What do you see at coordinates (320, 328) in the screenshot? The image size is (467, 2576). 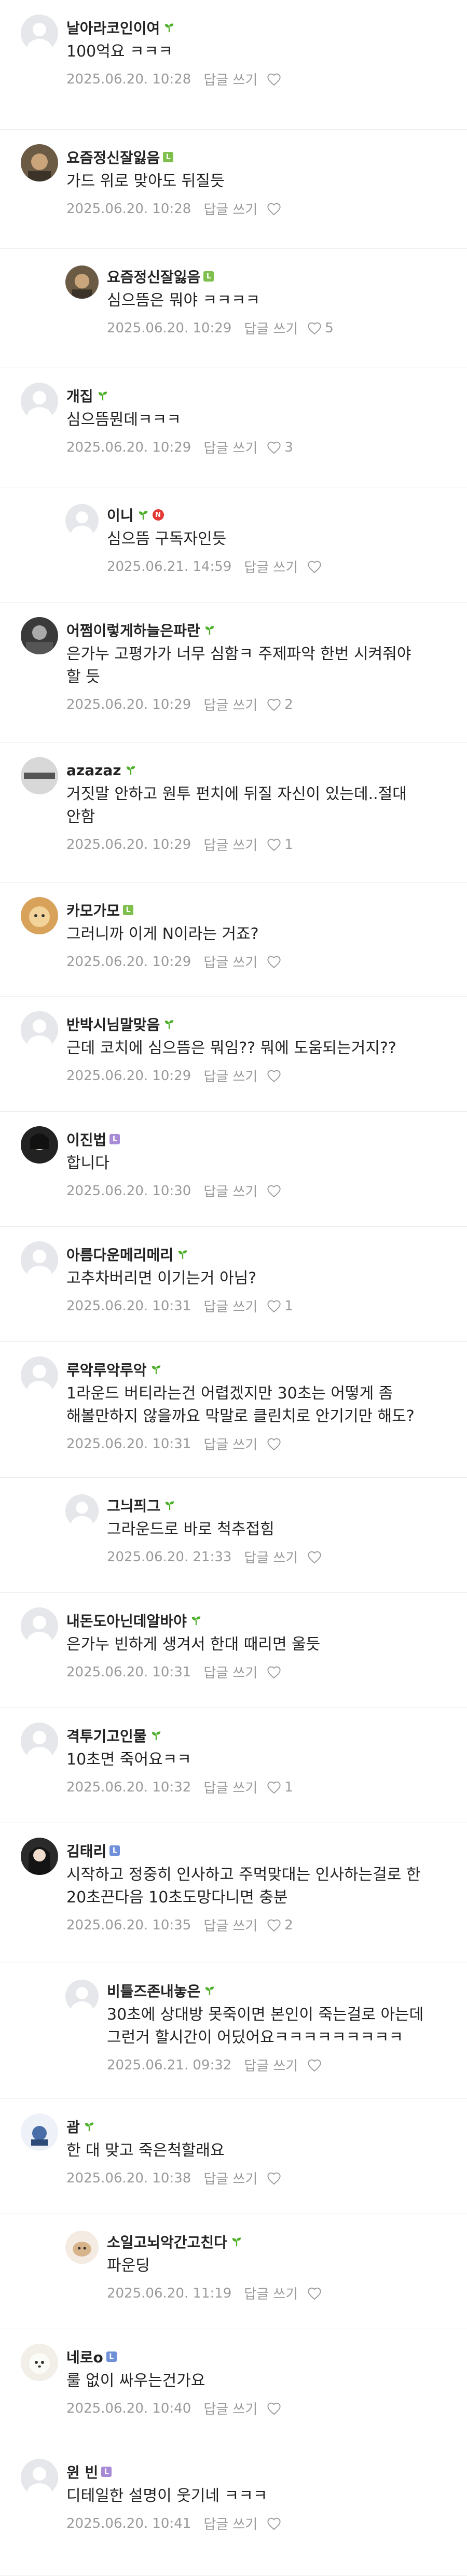 I see `like-button: 5` at bounding box center [320, 328].